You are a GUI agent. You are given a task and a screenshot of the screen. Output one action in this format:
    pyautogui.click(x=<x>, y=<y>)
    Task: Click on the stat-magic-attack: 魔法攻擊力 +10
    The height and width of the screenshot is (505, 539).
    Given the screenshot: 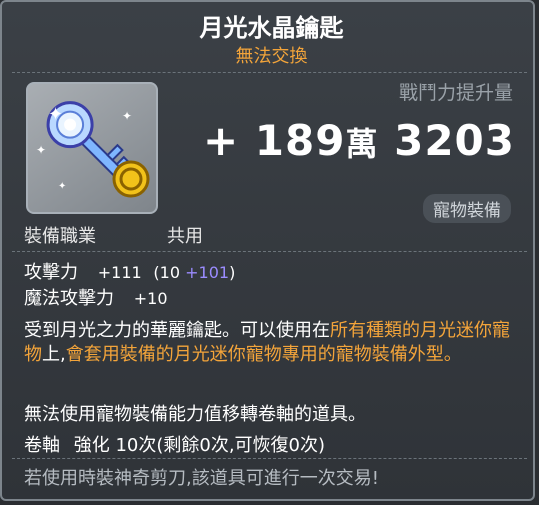 What is the action you would take?
    pyautogui.click(x=96, y=297)
    